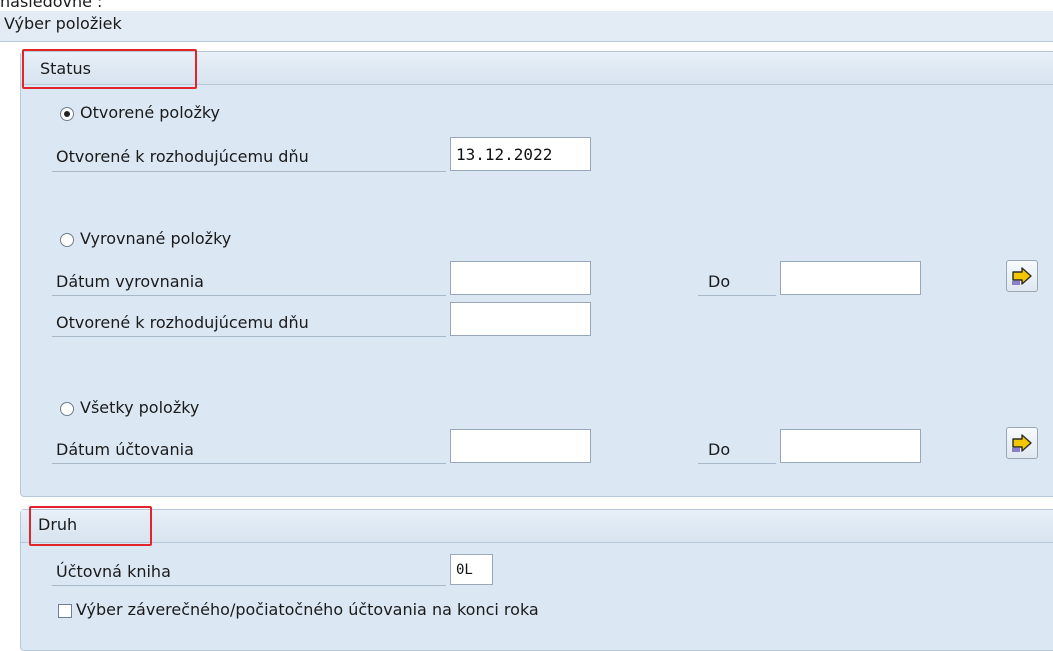 The image size is (1053, 651). Describe the element at coordinates (67, 240) in the screenshot. I see `cleared-items-radio` at that location.